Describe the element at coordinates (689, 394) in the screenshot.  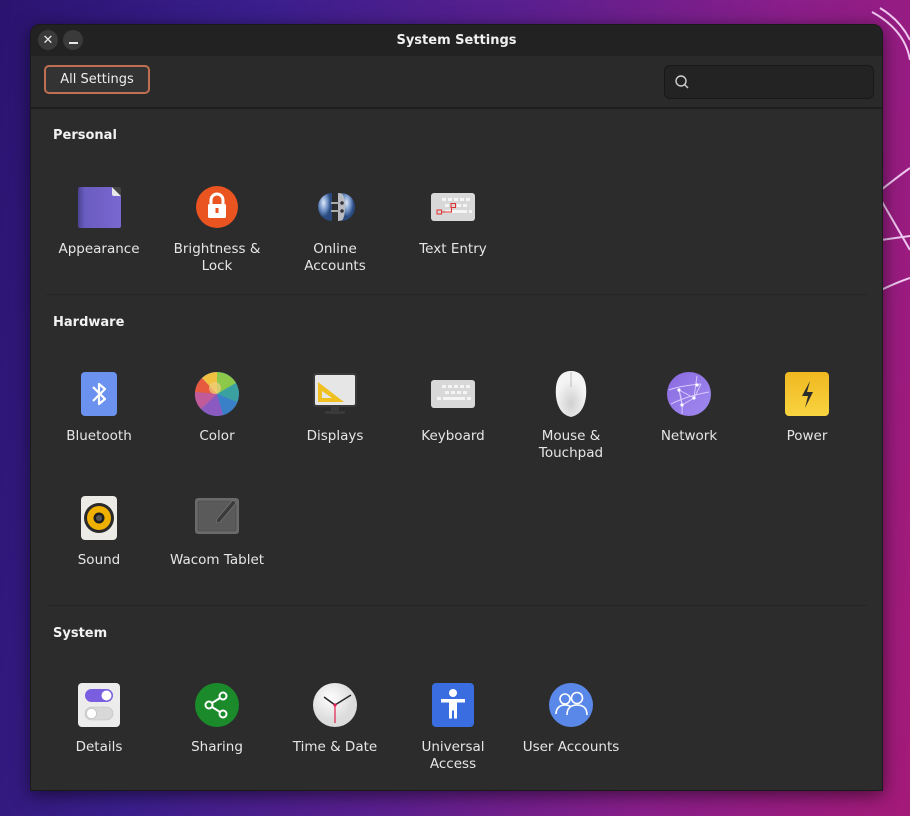
I see `network-icon` at that location.